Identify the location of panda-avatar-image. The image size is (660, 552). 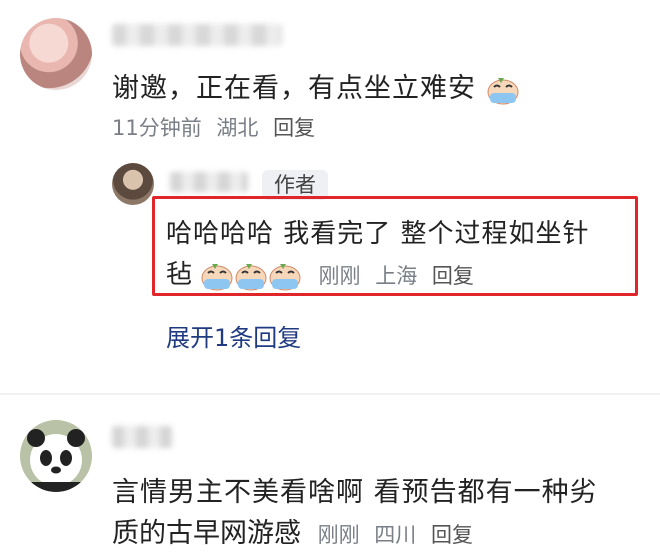
(56, 456).